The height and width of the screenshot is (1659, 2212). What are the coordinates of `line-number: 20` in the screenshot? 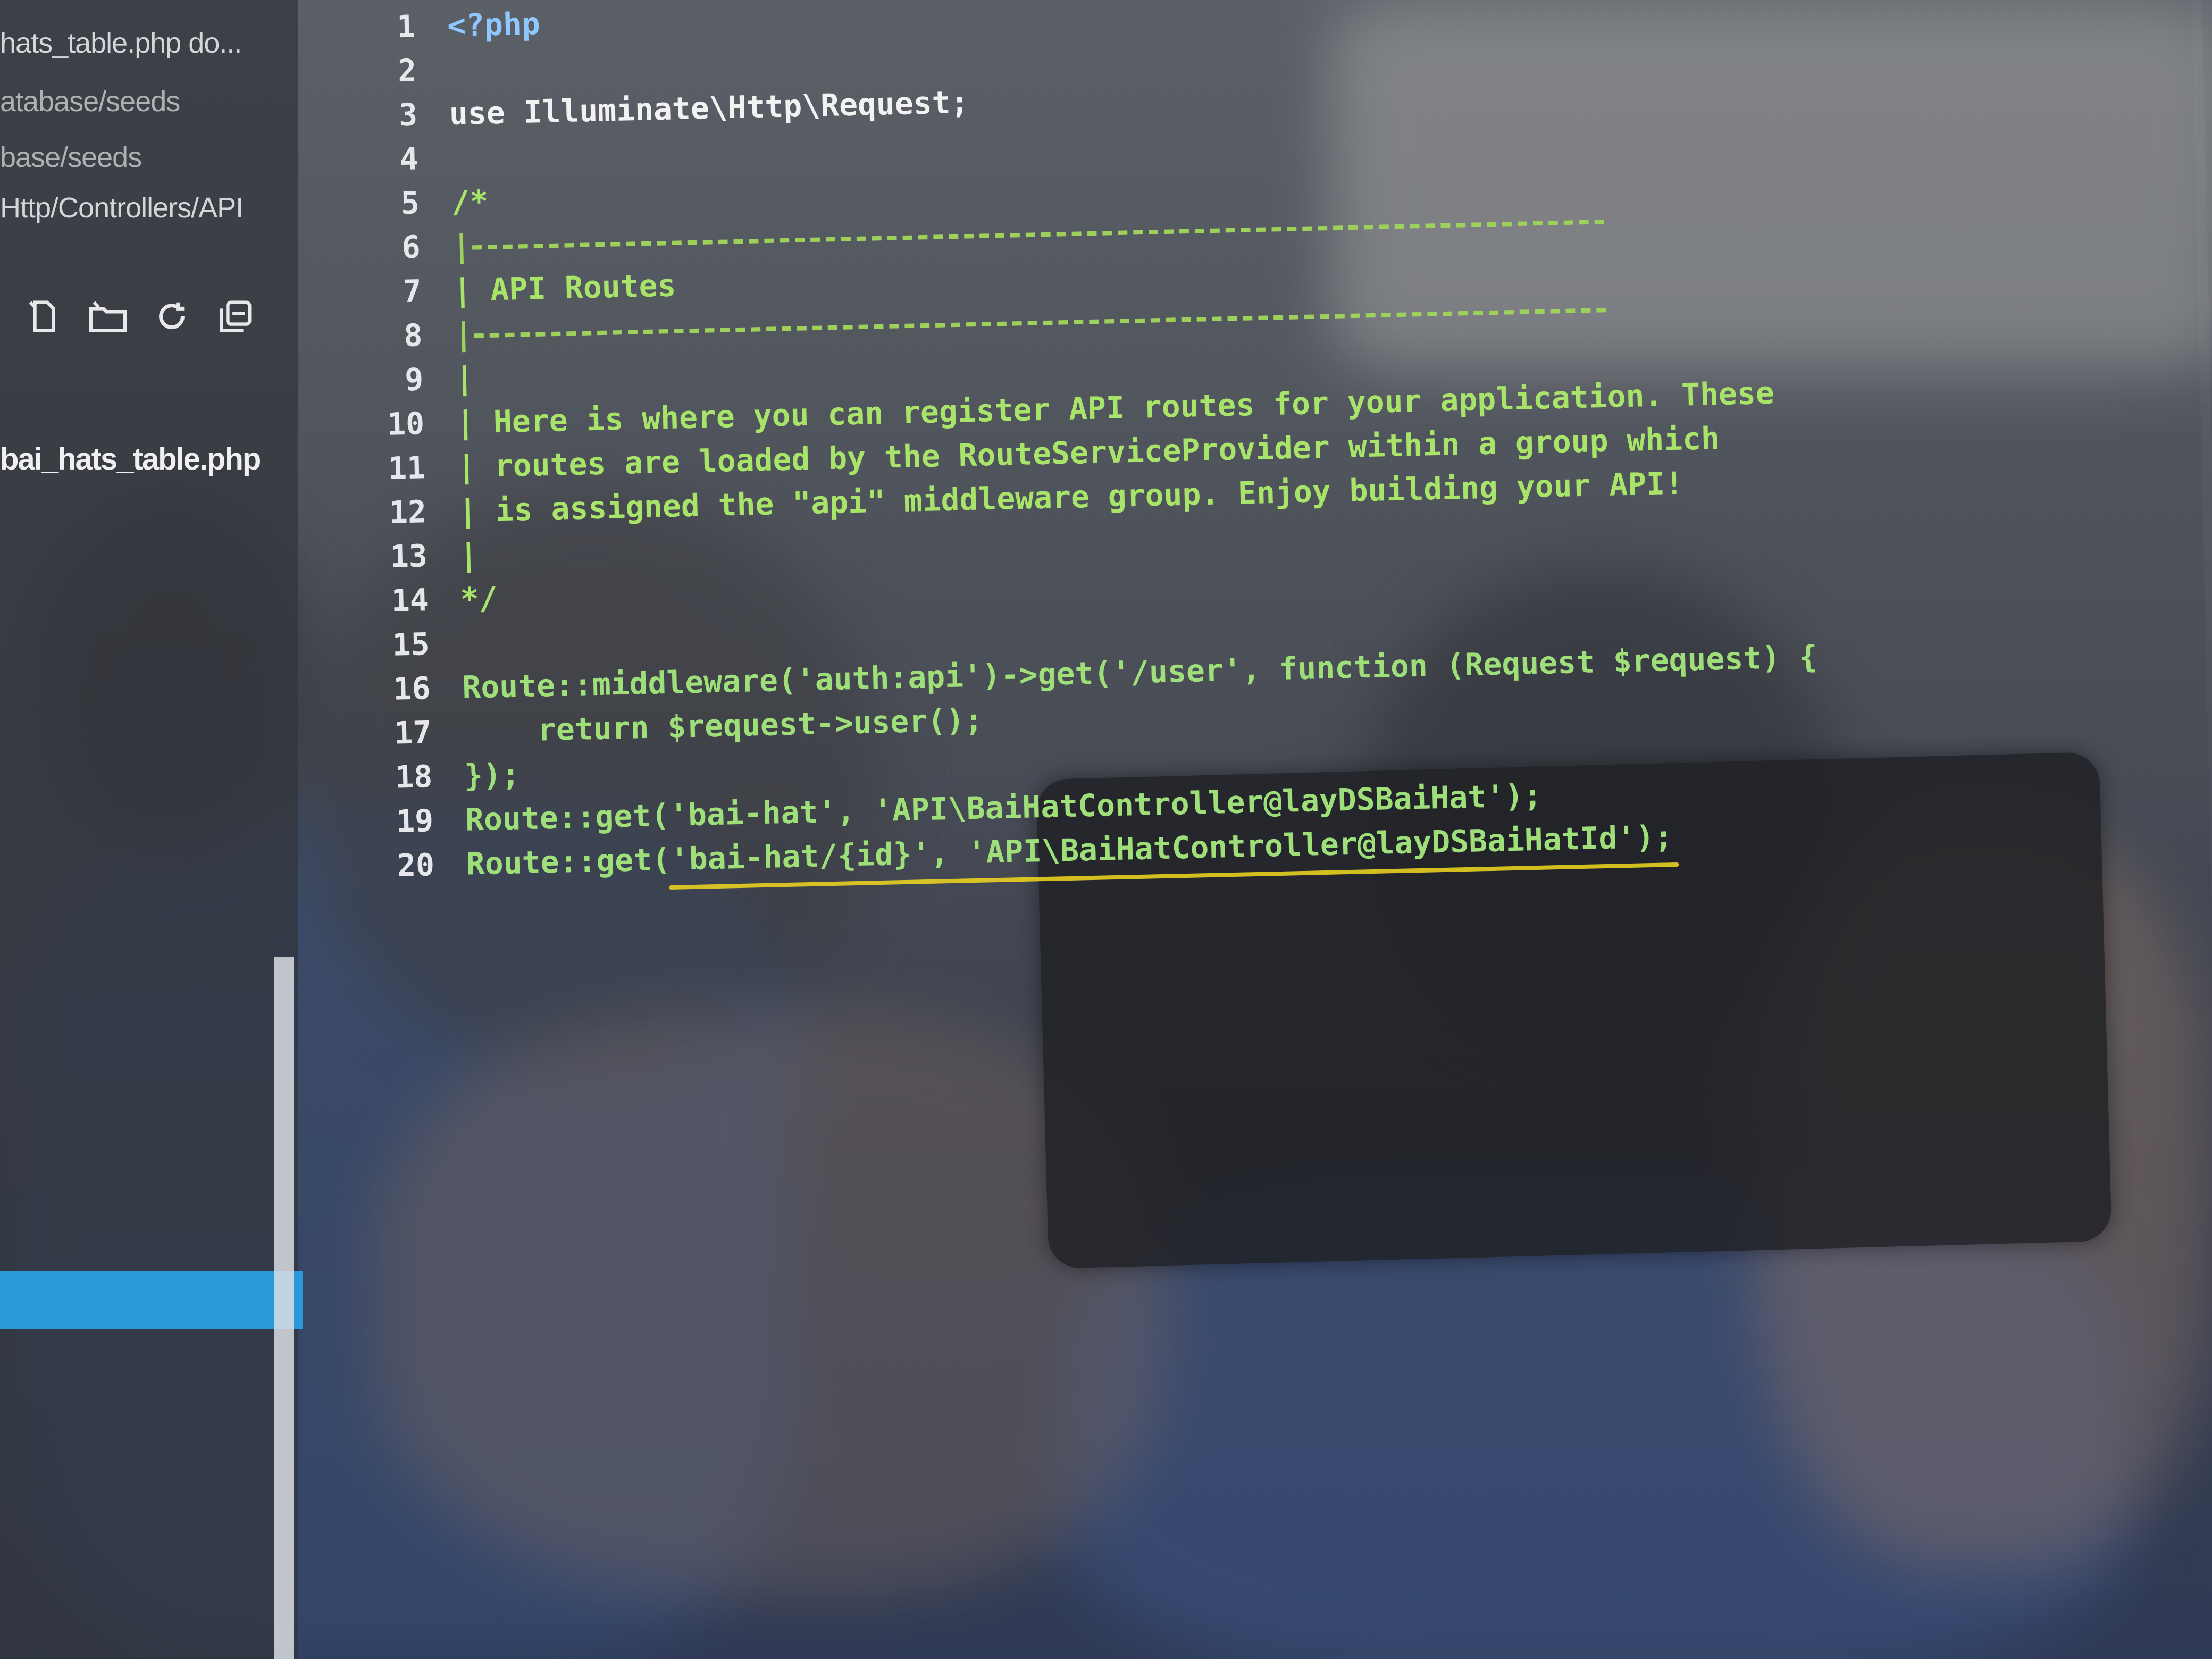 It's located at (416, 865).